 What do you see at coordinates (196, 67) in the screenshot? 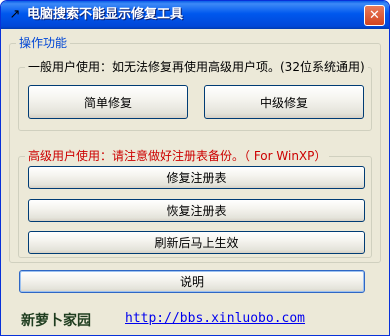
I see `normal-user-group-title: 一般用户使用：如无法修复再使用高级用户项。(32位系统通用)` at bounding box center [196, 67].